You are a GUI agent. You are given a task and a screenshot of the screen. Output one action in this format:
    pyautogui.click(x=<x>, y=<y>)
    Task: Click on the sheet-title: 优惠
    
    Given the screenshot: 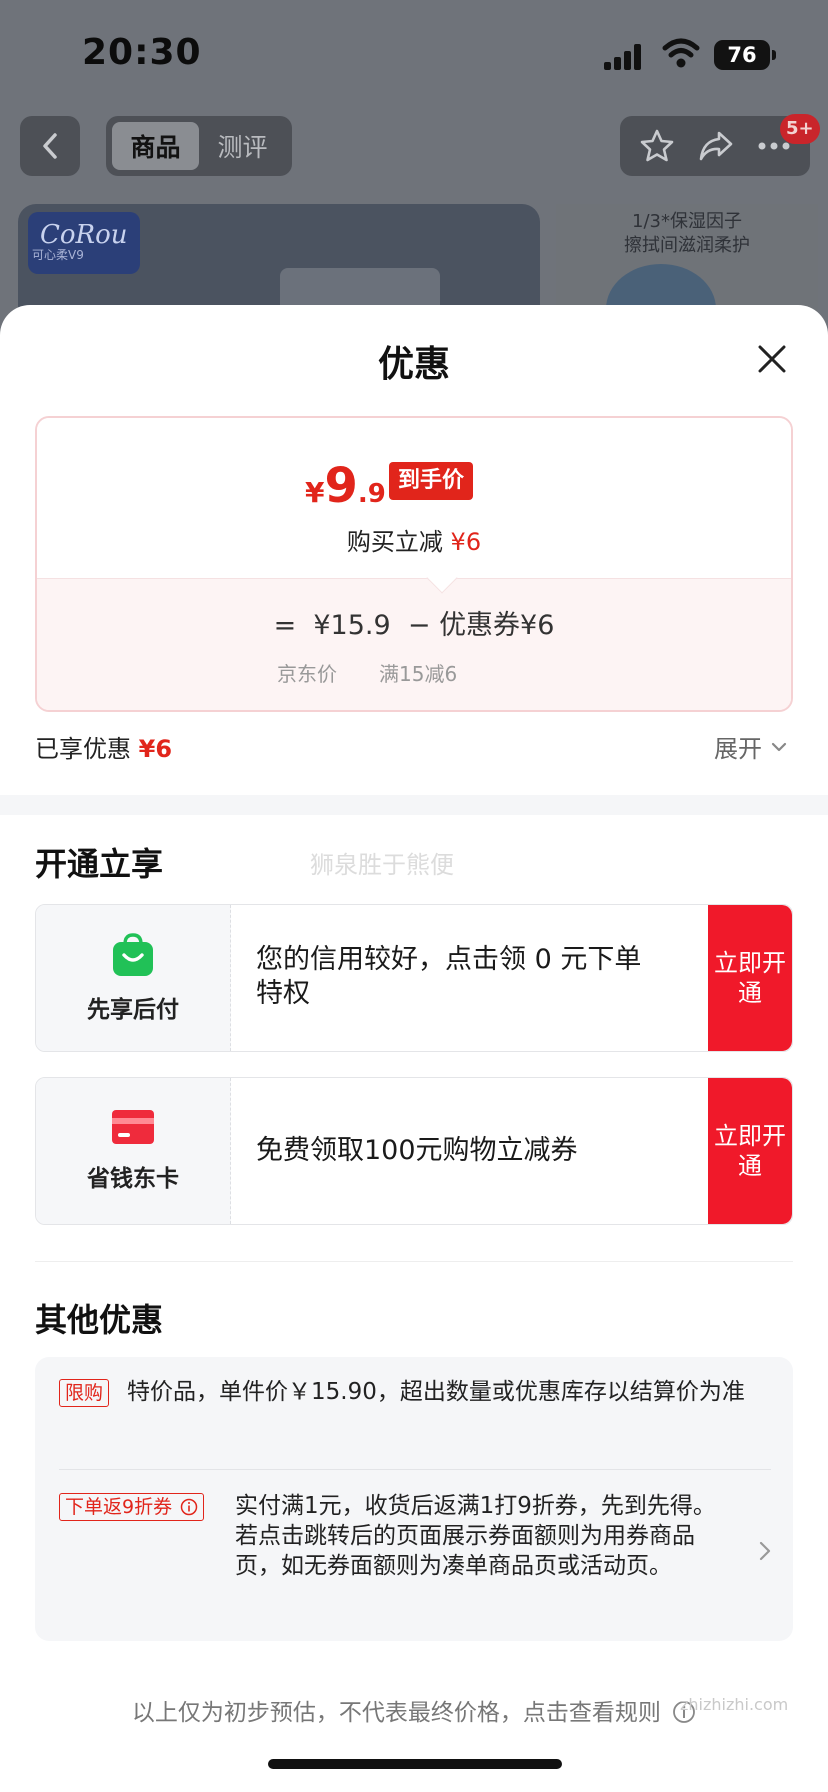 What is the action you would take?
    pyautogui.click(x=413, y=364)
    